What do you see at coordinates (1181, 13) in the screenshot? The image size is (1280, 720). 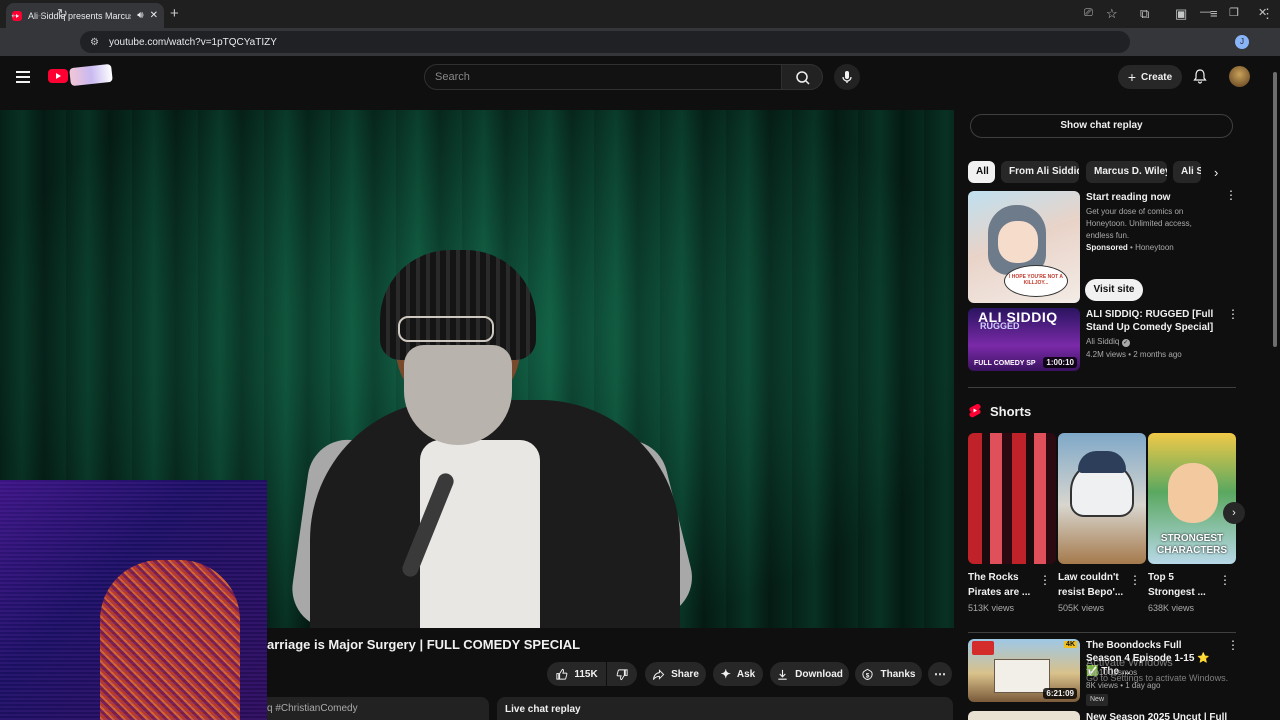 I see `sidebar-panel-icon: ▣` at bounding box center [1181, 13].